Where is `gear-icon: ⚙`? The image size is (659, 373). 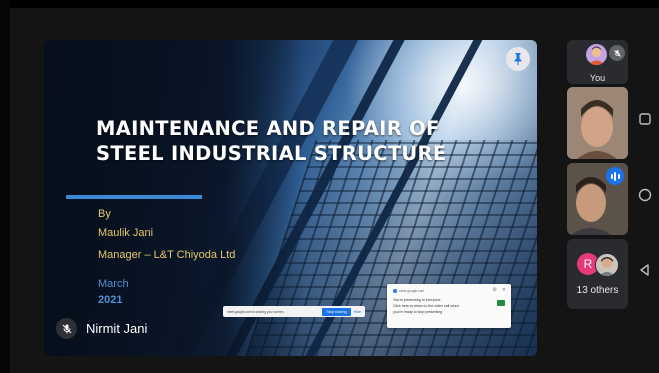
gear-icon: ⚙ is located at coordinates (495, 290).